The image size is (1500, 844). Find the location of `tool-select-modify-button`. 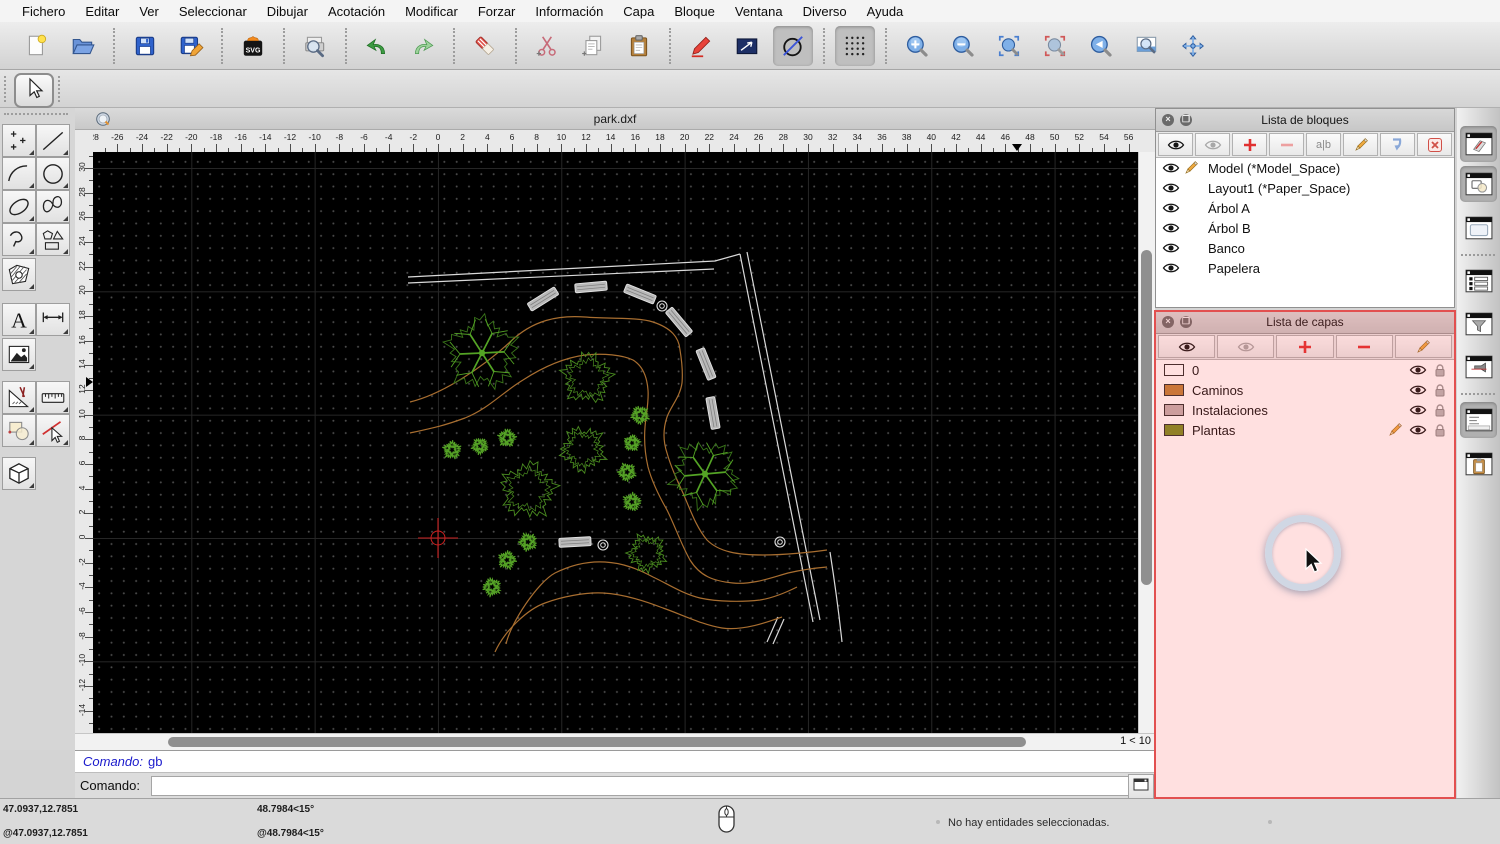

tool-select-modify-button is located at coordinates (53, 430).